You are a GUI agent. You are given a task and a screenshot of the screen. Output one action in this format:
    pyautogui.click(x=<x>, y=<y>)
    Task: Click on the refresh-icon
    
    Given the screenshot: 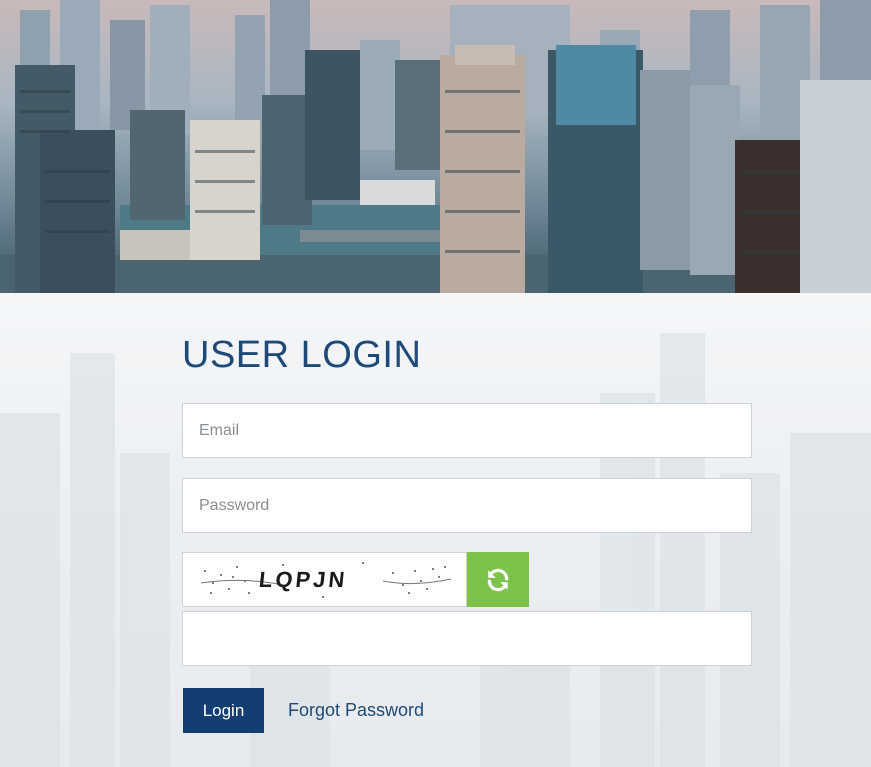 What is the action you would take?
    pyautogui.click(x=498, y=579)
    